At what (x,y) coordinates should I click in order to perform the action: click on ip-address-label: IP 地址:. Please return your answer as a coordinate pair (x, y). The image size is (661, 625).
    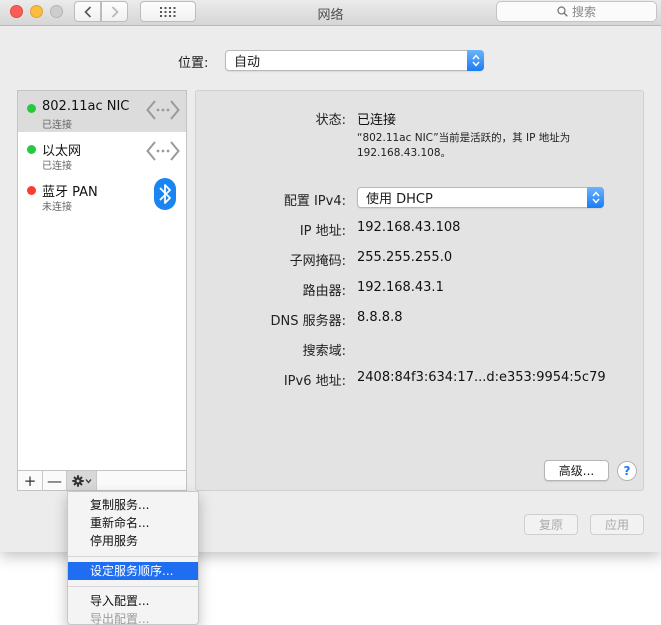
    Looking at the image, I should click on (322, 231).